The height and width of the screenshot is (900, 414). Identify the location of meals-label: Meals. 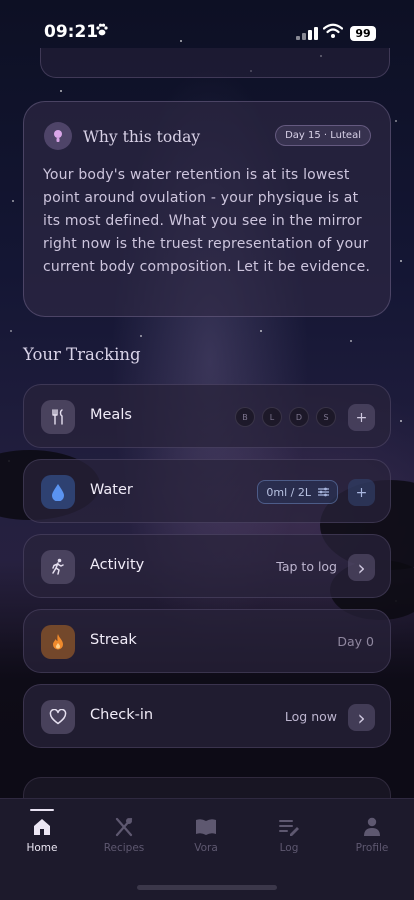
(111, 415).